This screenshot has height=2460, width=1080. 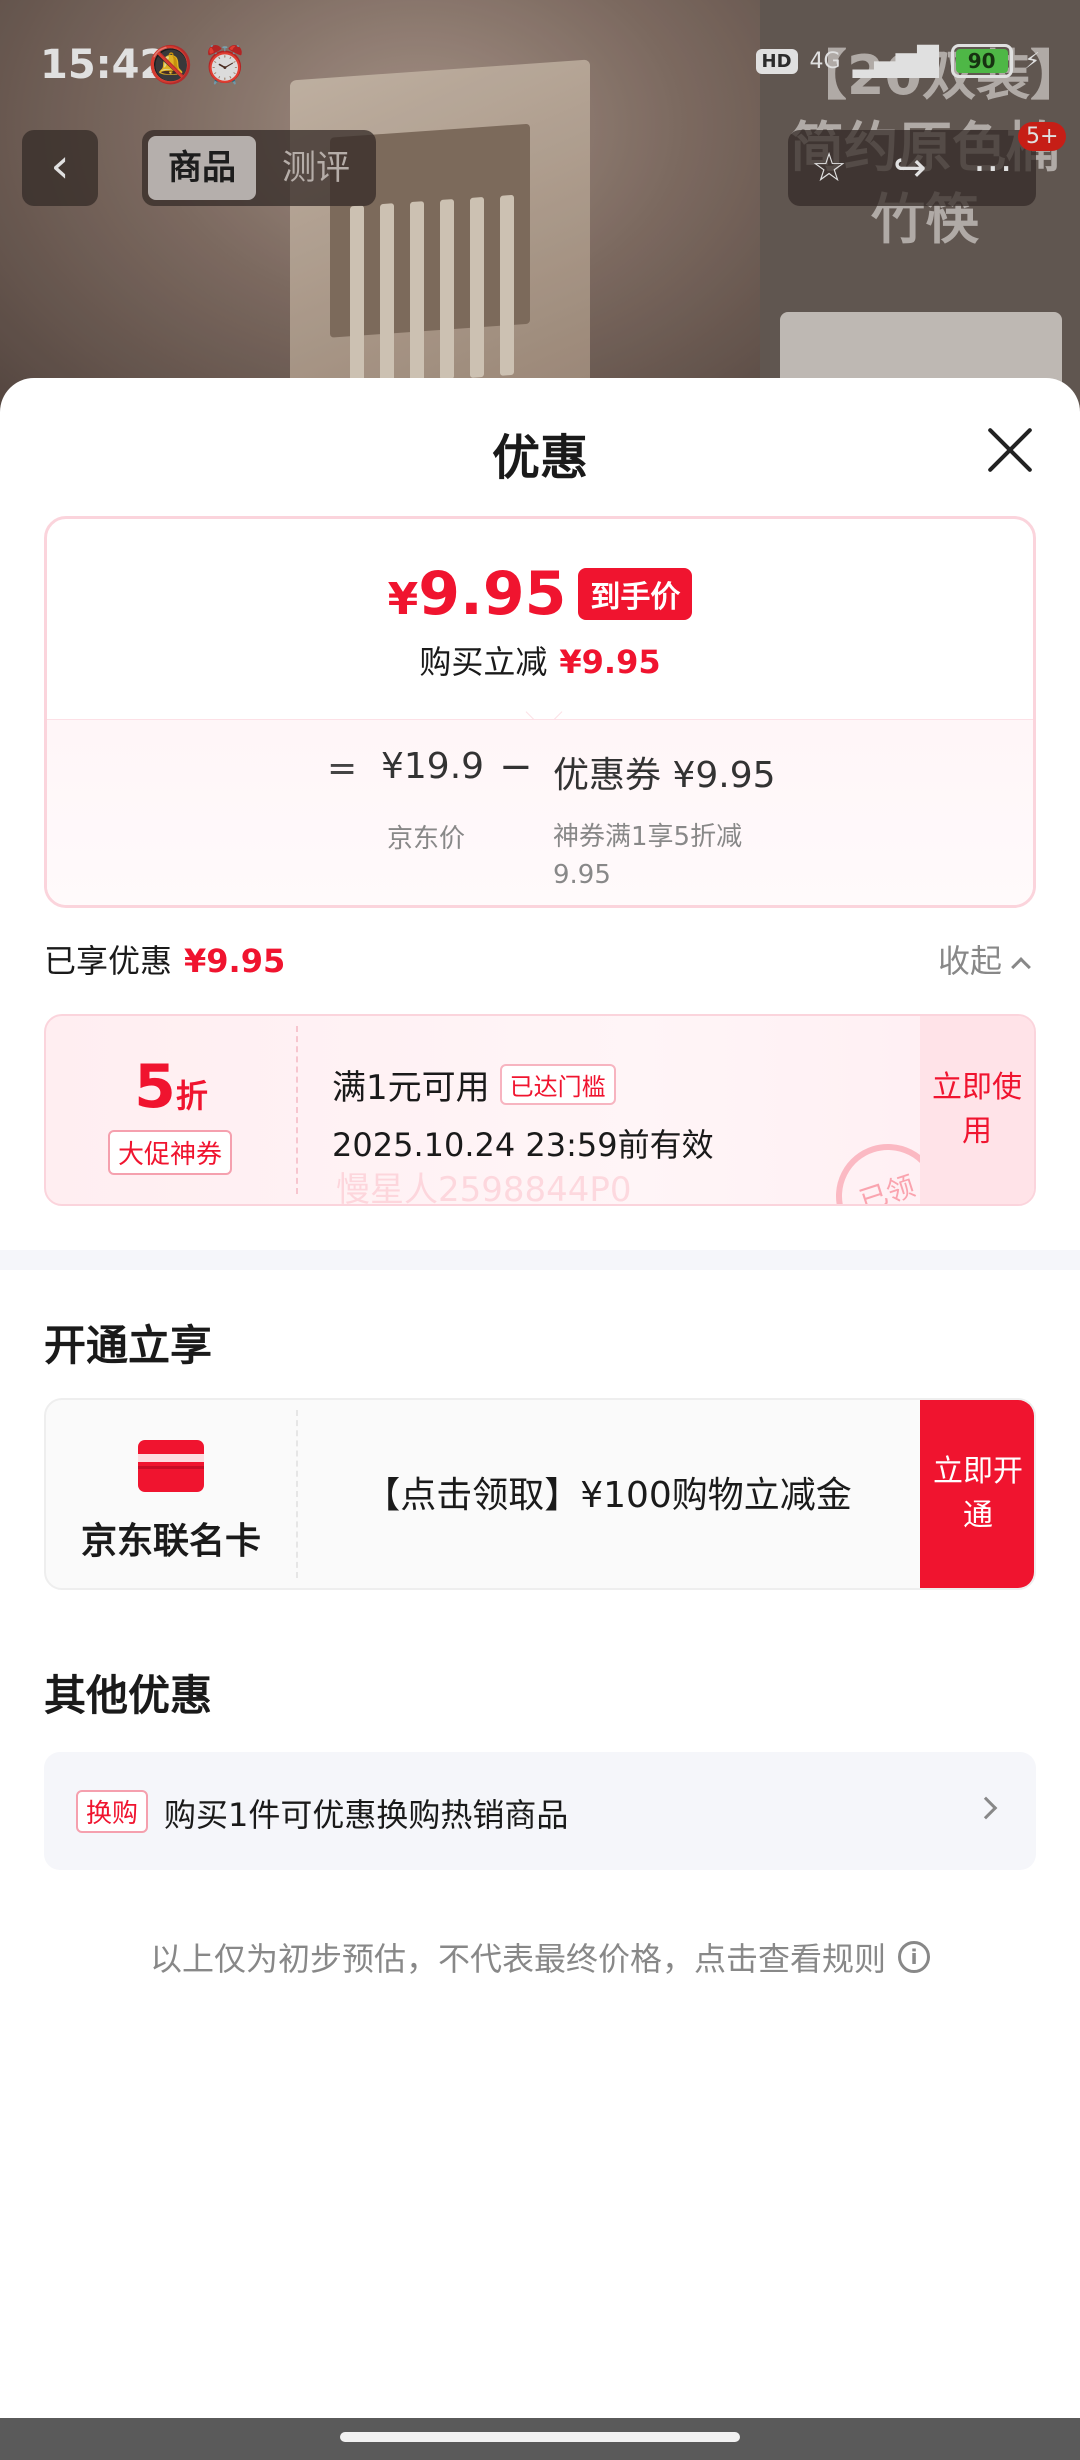 I want to click on threshold-met-badge: 已达门槛, so click(x=557, y=1084).